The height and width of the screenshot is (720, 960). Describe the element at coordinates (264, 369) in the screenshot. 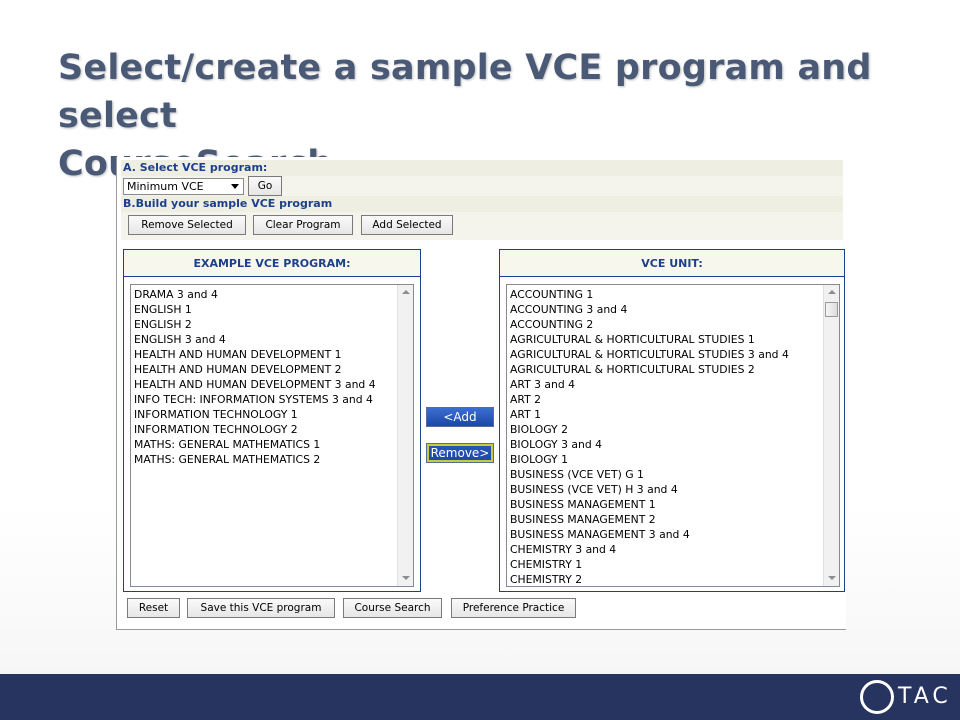

I see `list-item: HEALTH AND HUMAN DEVELOPMENT 2` at that location.